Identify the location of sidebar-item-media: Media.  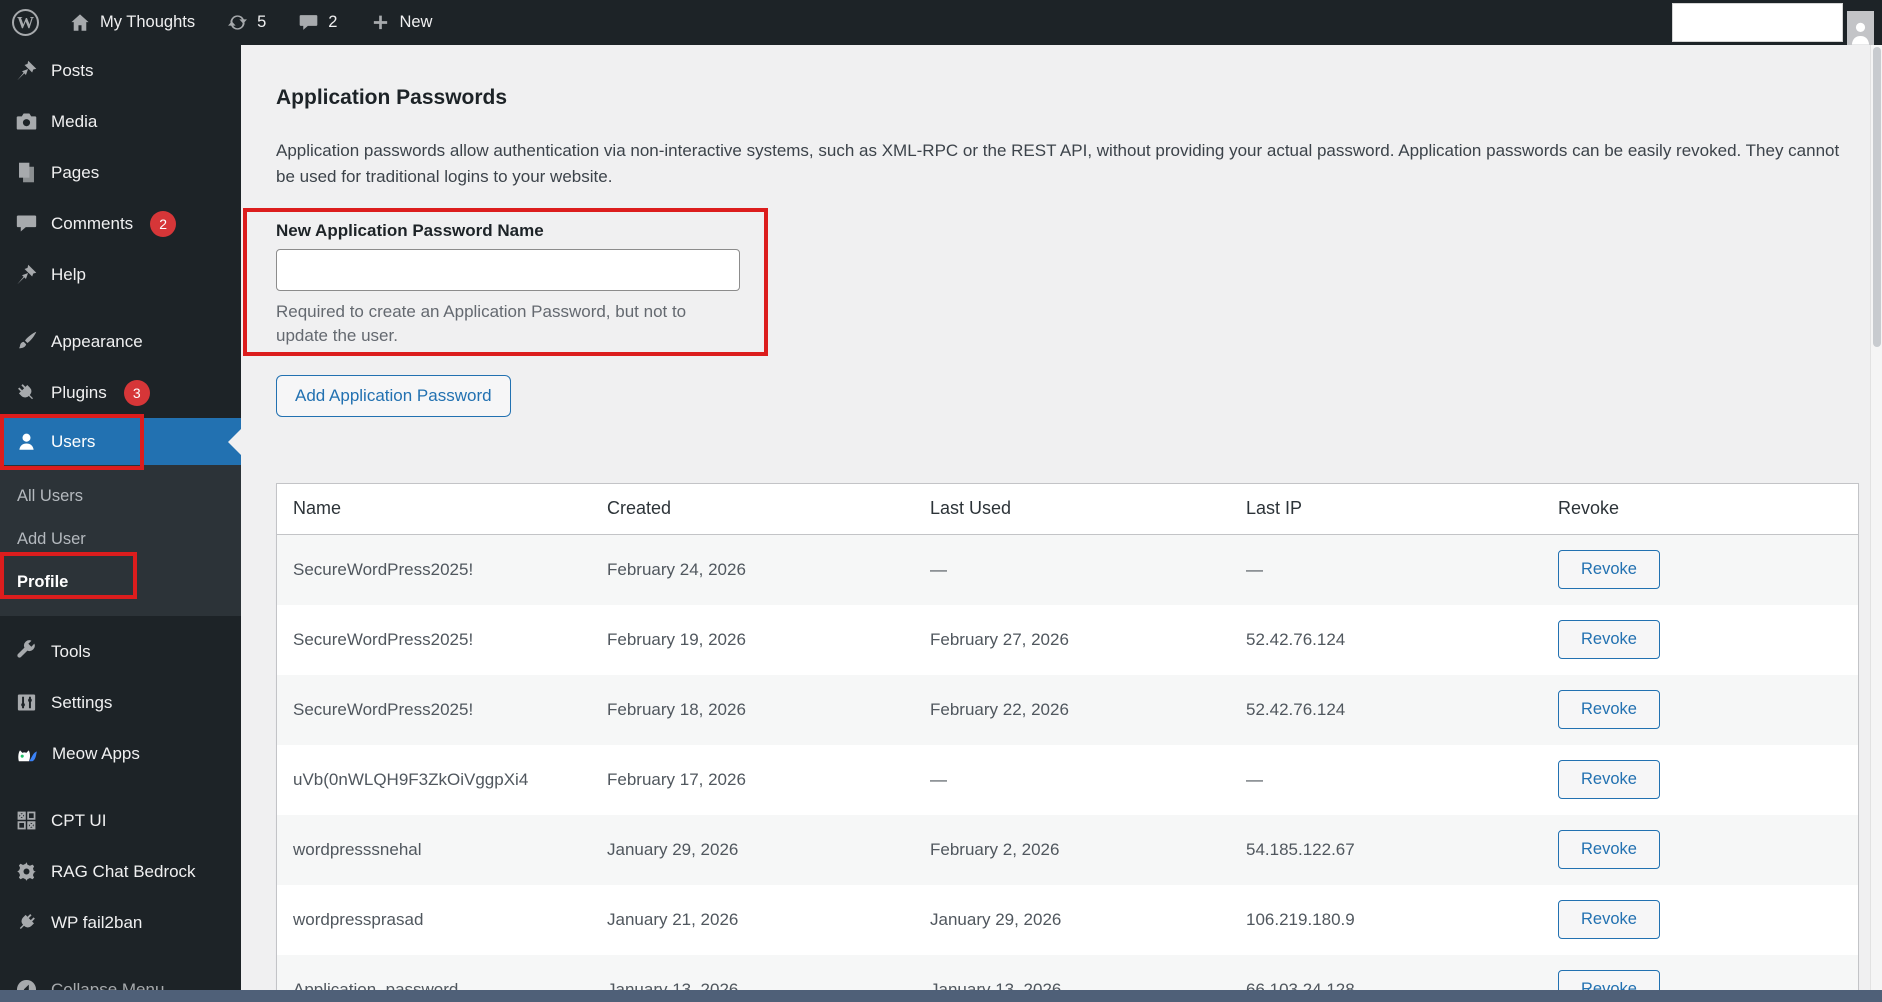
(120, 121).